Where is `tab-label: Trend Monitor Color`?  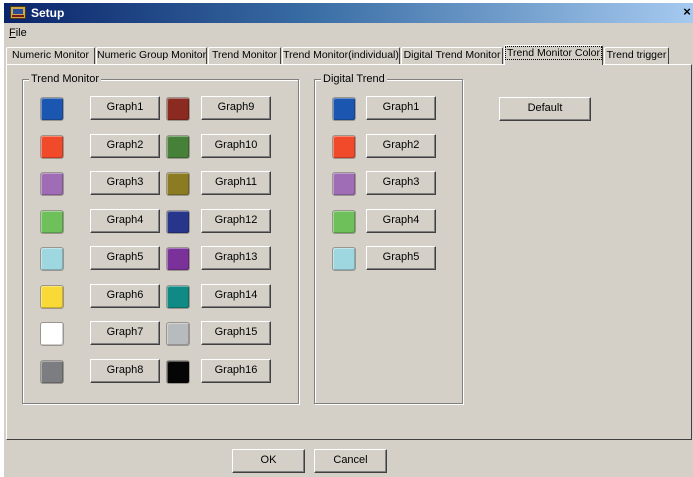 tab-label: Trend Monitor Color is located at coordinates (553, 53).